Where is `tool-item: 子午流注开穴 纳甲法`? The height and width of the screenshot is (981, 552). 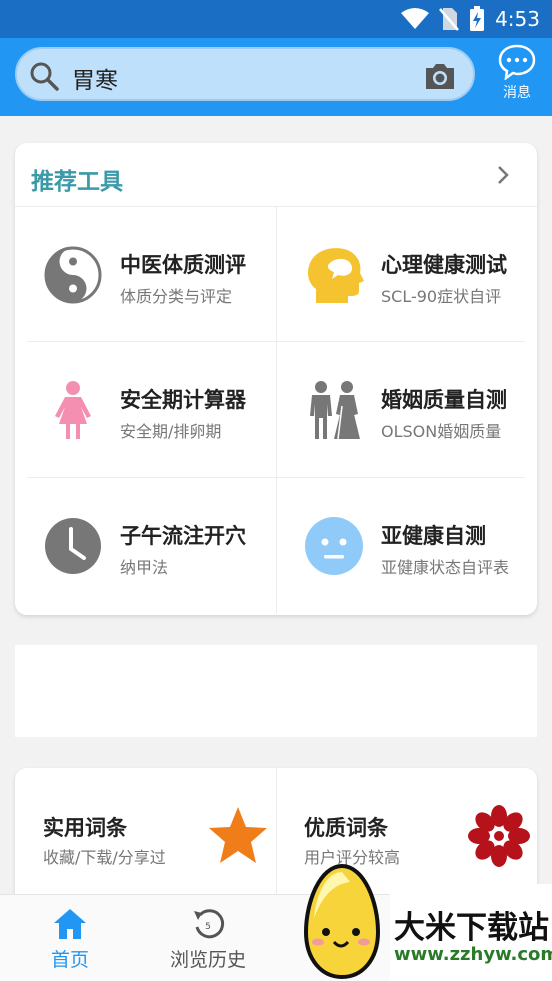
tool-item: 子午流注开穴 纳甲法 is located at coordinates (145, 545).